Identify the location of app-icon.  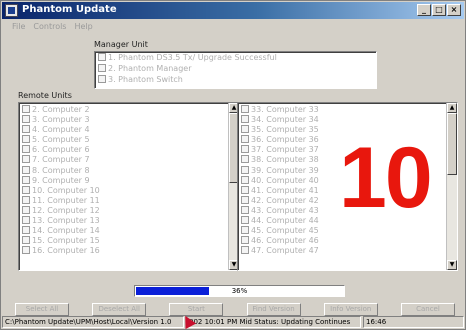
(11, 10).